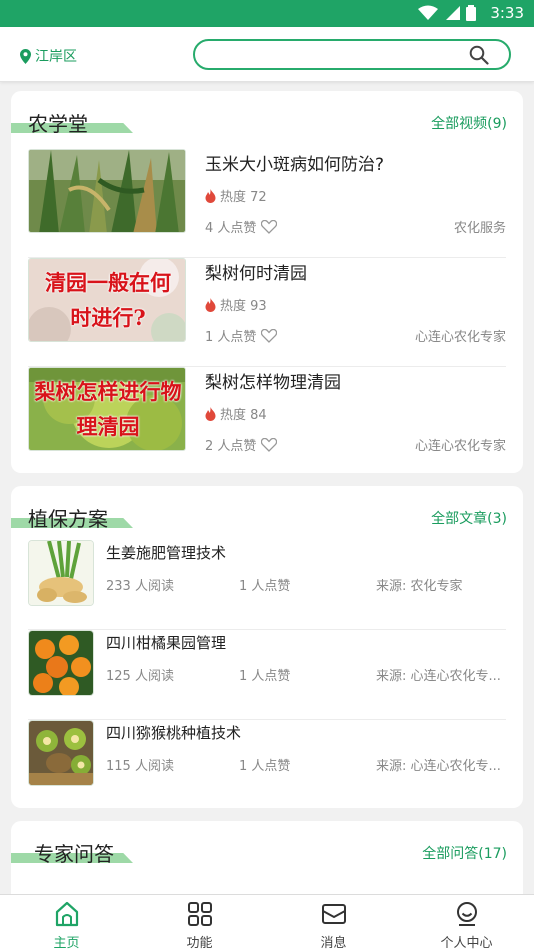 The image size is (534, 949). I want to click on article-title: 四川柑橘果园管理, so click(166, 643).